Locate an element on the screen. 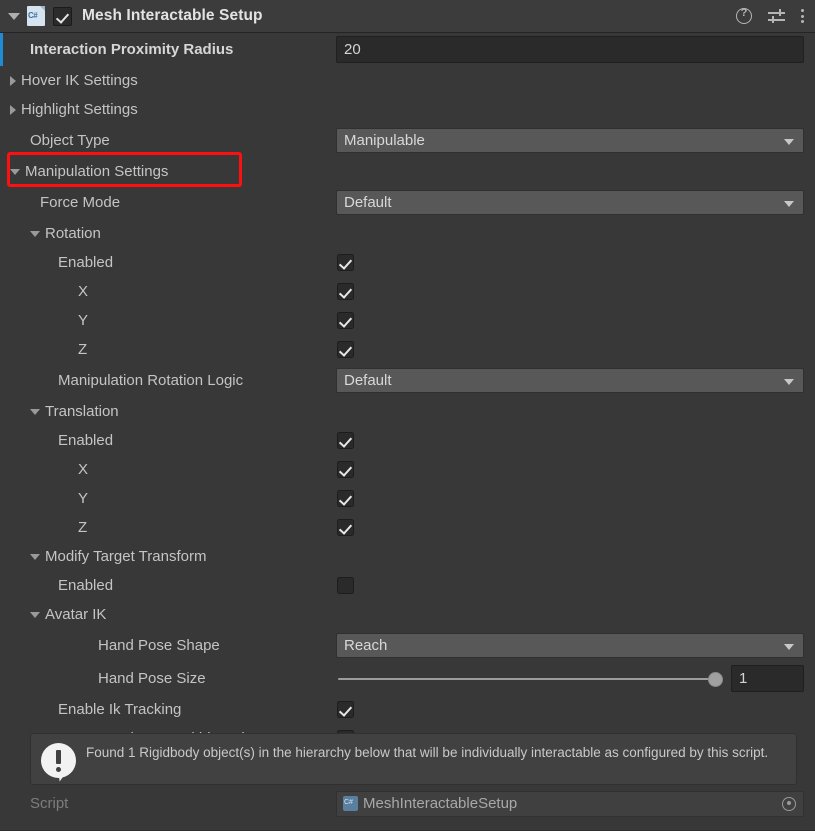 This screenshot has height=831, width=815. checkbox-translation-z is located at coordinates (345, 527).